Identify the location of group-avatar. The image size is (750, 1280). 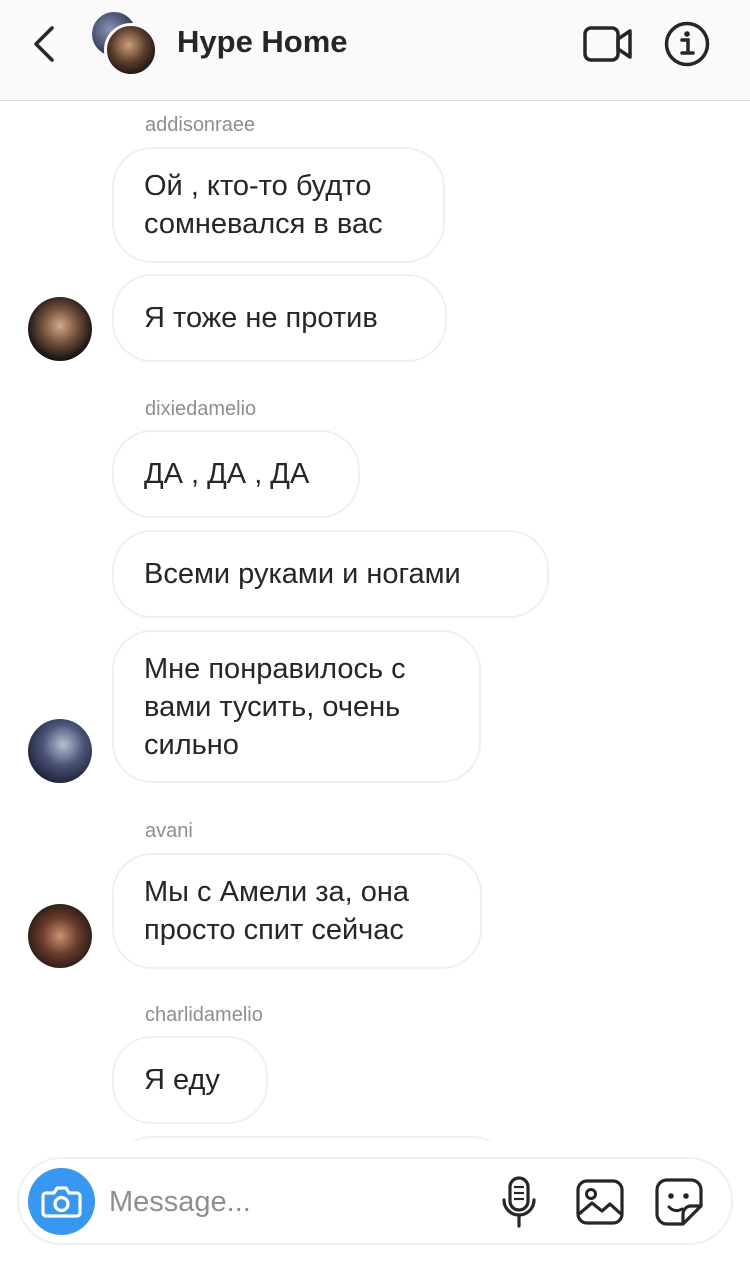
(125, 43).